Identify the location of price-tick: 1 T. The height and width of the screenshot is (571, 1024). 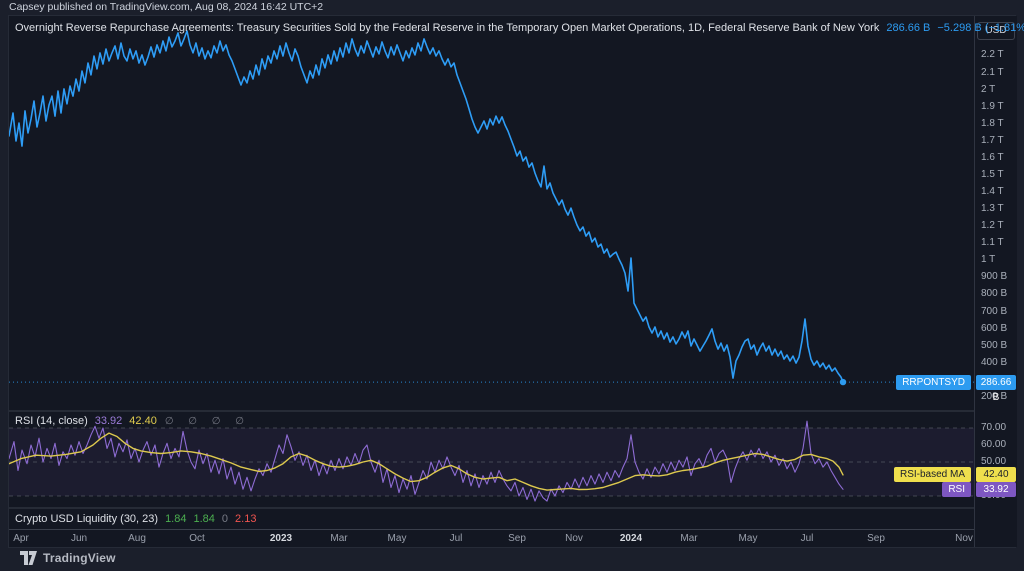
(988, 260).